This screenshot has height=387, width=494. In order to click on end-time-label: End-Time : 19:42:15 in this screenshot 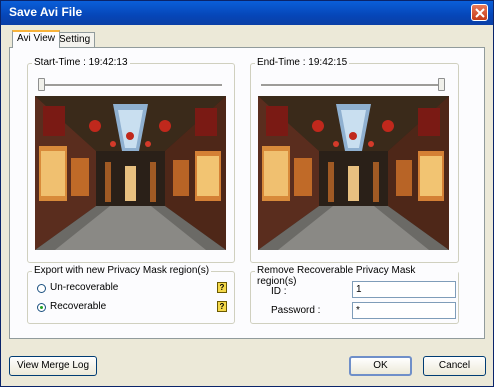, I will do `click(302, 62)`.